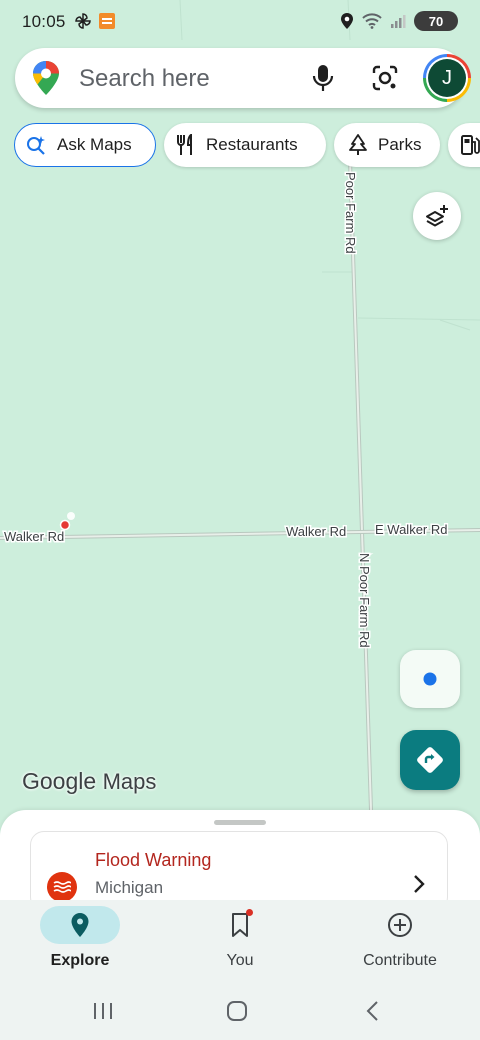  What do you see at coordinates (323, 78) in the screenshot?
I see `microphone-icon` at bounding box center [323, 78].